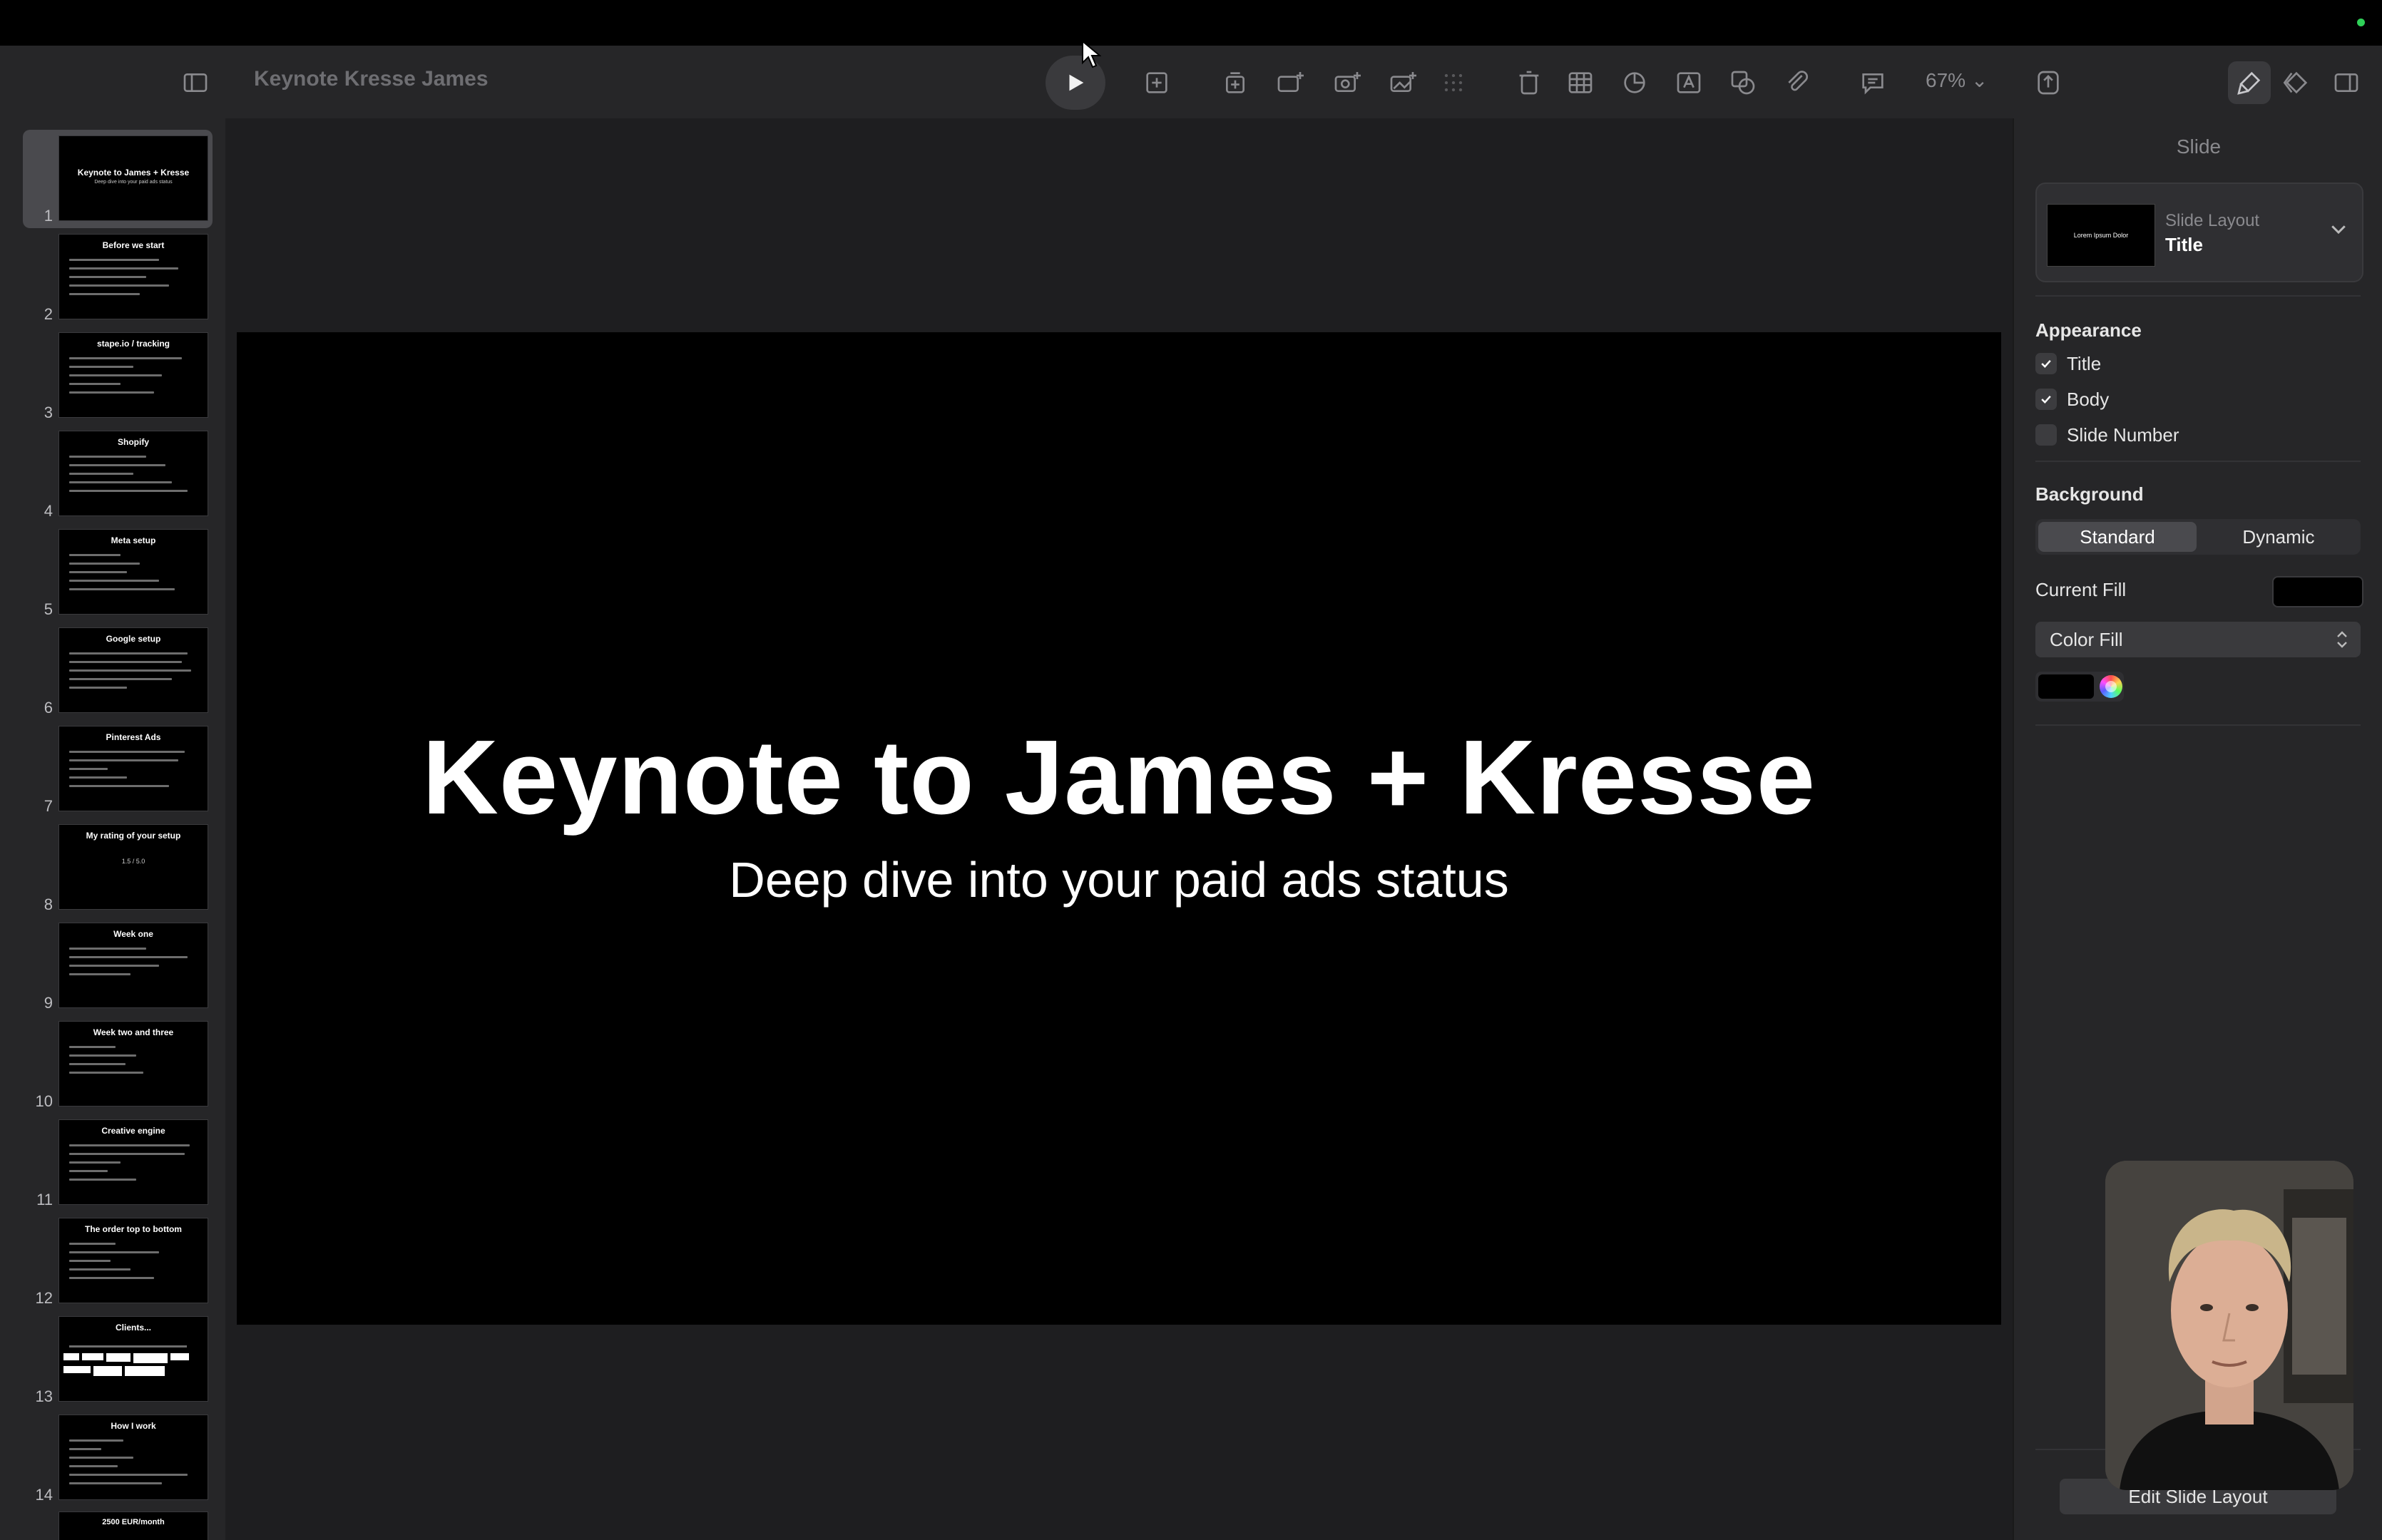 The image size is (2382, 1540). Describe the element at coordinates (44, 1396) in the screenshot. I see `slide-number: 13` at that location.